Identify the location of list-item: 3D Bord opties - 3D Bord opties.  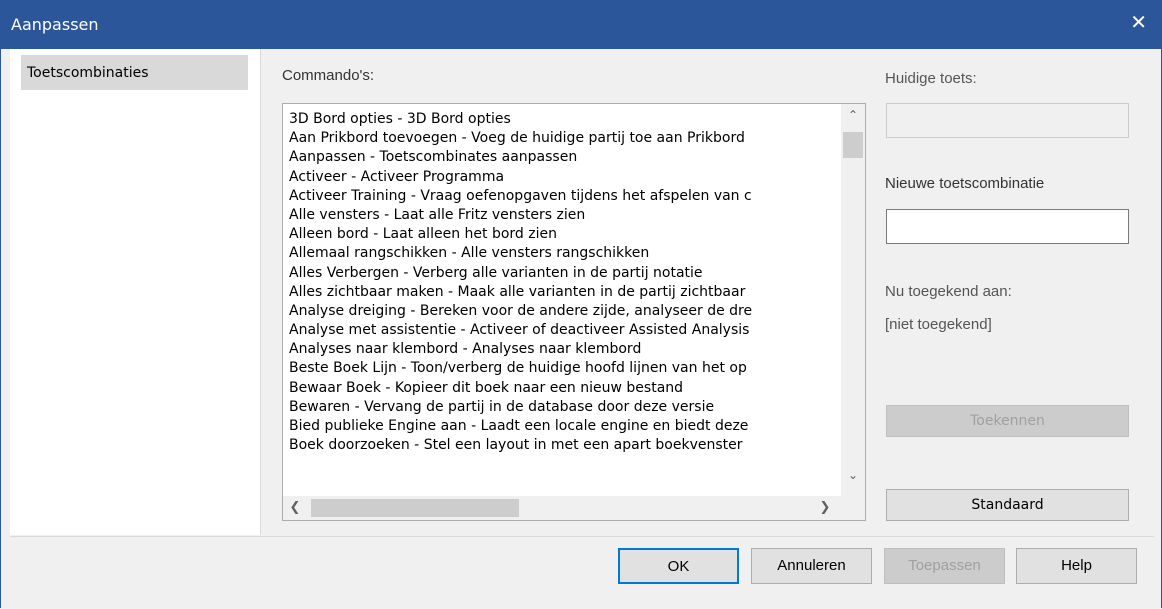
(565, 119).